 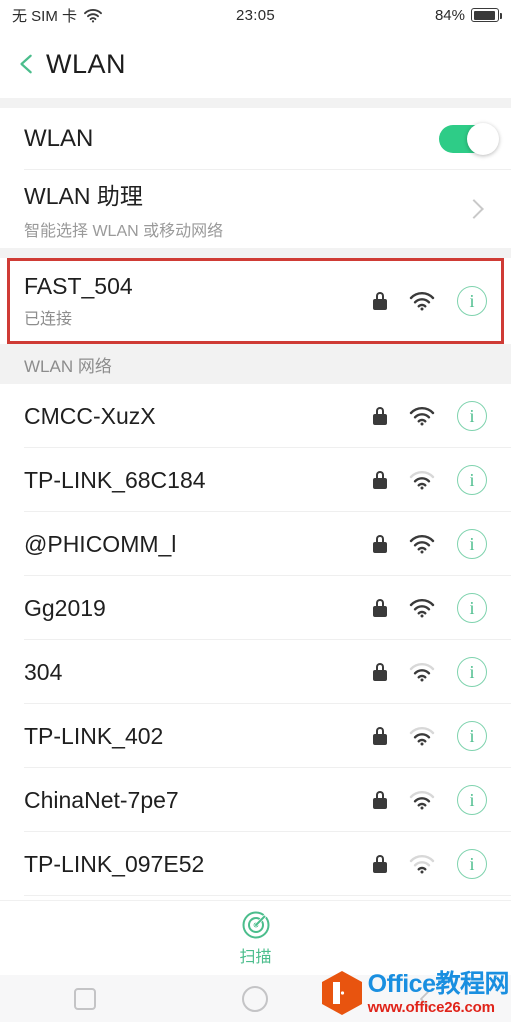 What do you see at coordinates (114, 863) in the screenshot?
I see `network-ssid: TP-LINK_097E52` at bounding box center [114, 863].